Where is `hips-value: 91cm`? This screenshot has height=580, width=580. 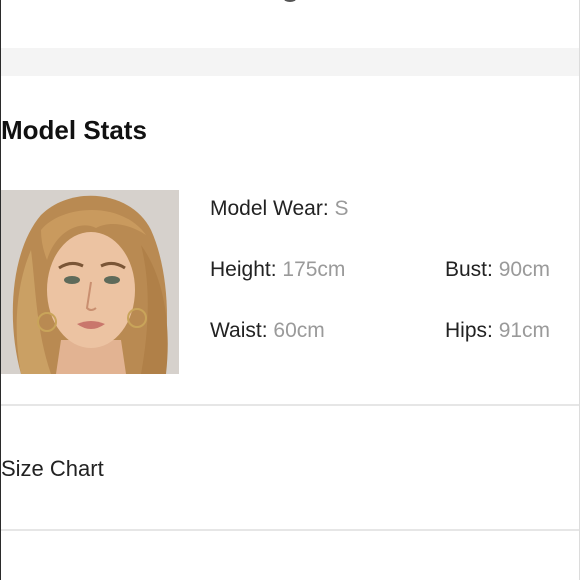
hips-value: 91cm is located at coordinates (524, 330).